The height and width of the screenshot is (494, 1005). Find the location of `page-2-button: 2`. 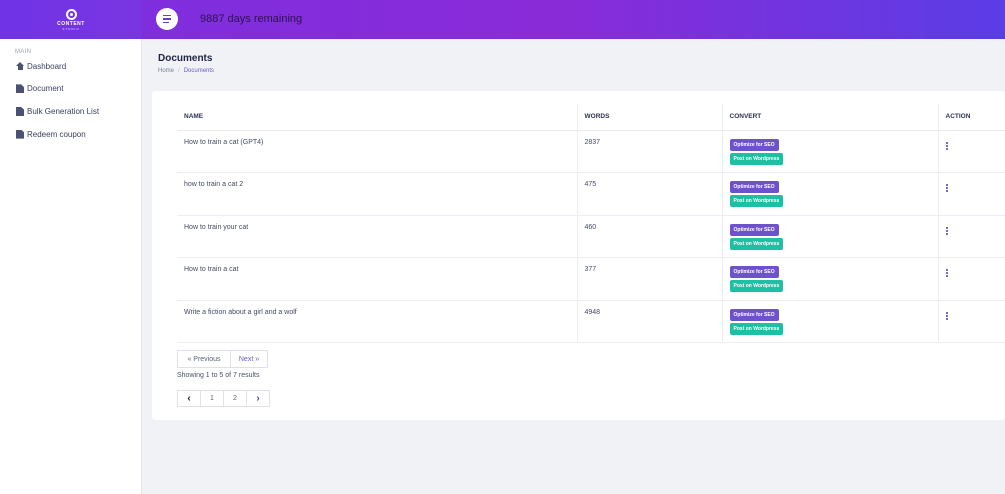

page-2-button: 2 is located at coordinates (235, 398).